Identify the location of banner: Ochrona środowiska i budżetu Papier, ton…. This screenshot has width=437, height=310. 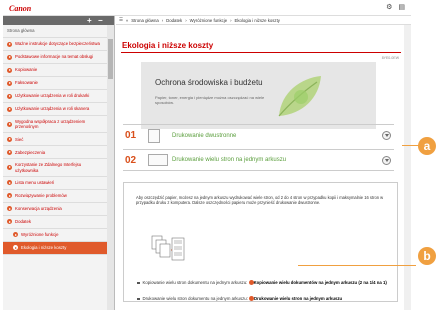
(258, 95).